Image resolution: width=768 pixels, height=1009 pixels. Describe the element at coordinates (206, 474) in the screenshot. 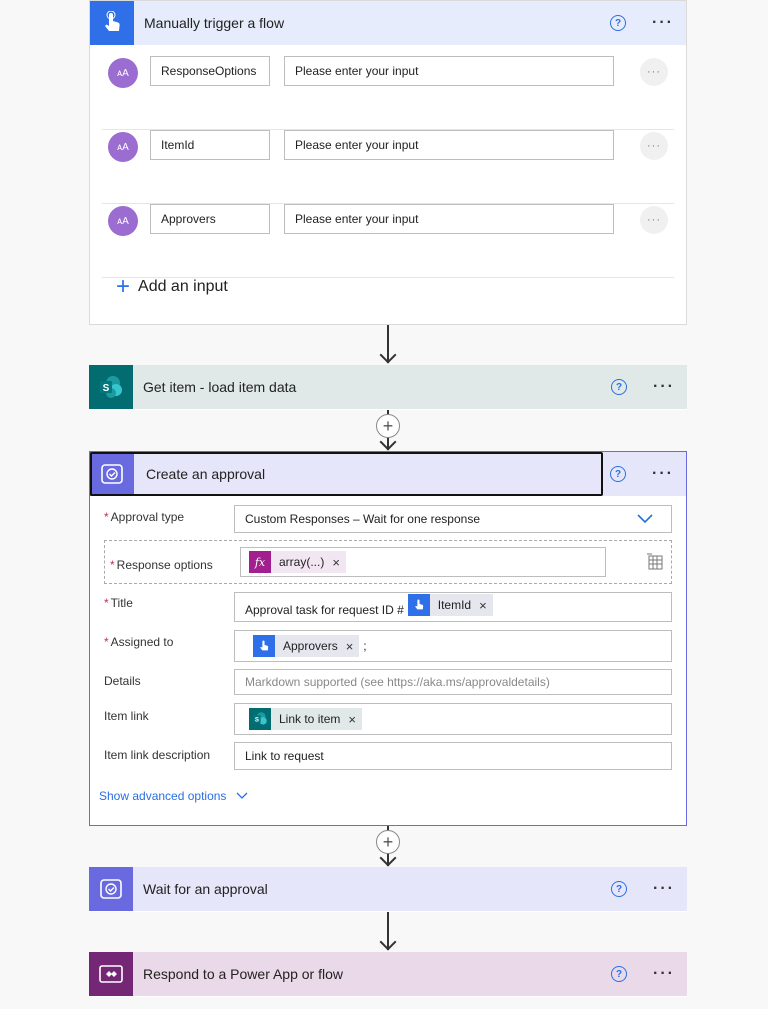

I see `create-approval-title: Create an approval` at that location.